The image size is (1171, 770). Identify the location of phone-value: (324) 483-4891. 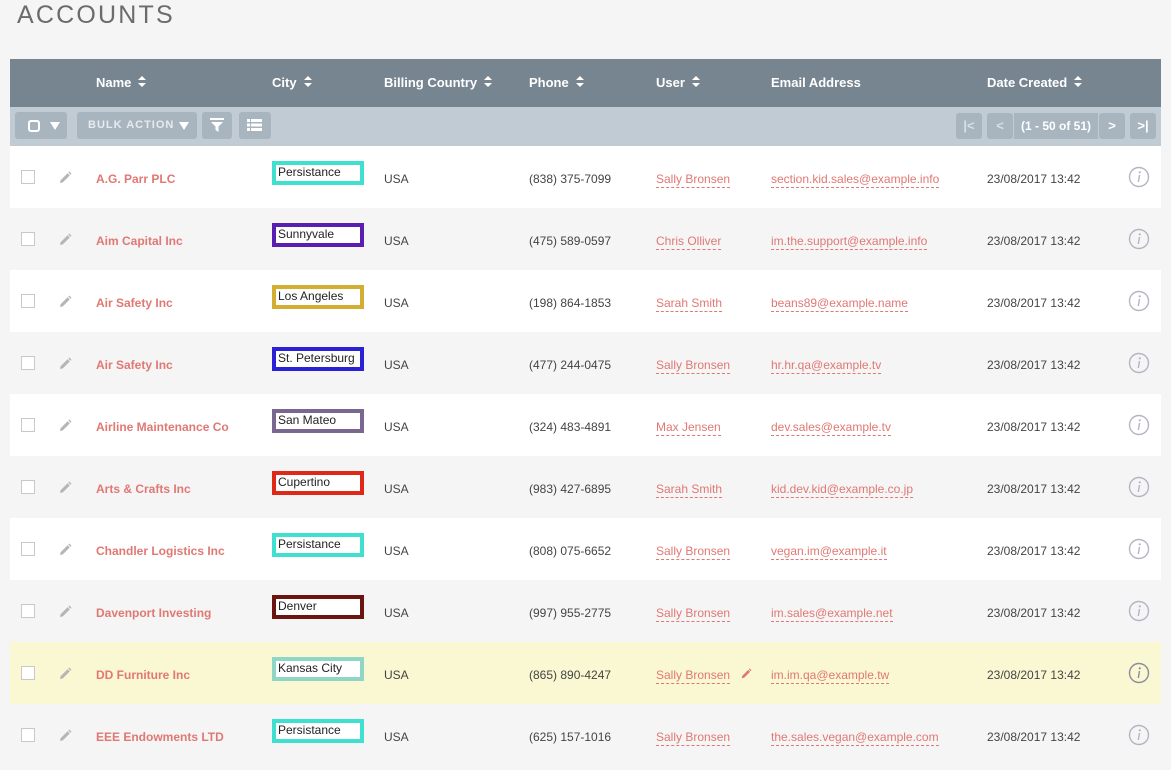
(570, 427).